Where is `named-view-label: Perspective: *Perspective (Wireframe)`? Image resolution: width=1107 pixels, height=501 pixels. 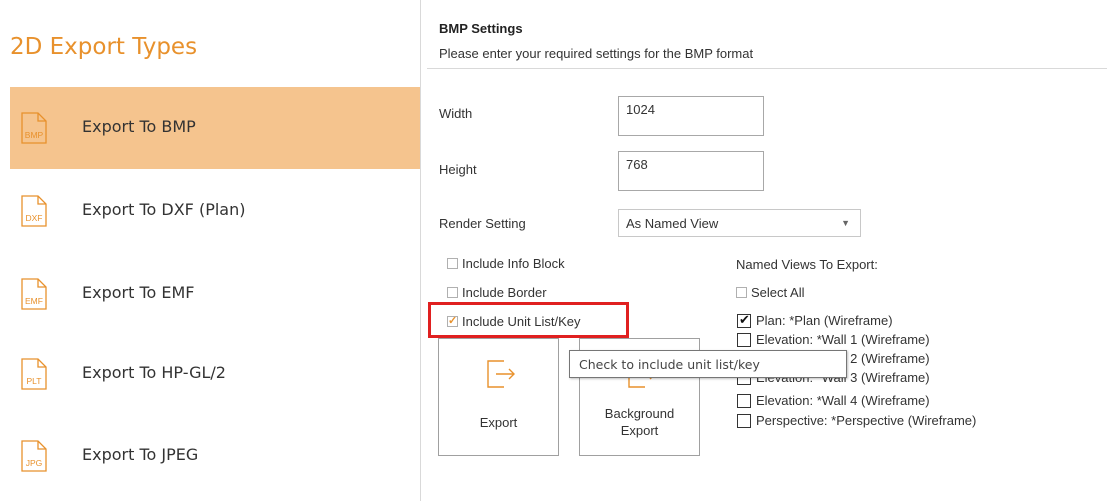 named-view-label: Perspective: *Perspective (Wireframe) is located at coordinates (866, 420).